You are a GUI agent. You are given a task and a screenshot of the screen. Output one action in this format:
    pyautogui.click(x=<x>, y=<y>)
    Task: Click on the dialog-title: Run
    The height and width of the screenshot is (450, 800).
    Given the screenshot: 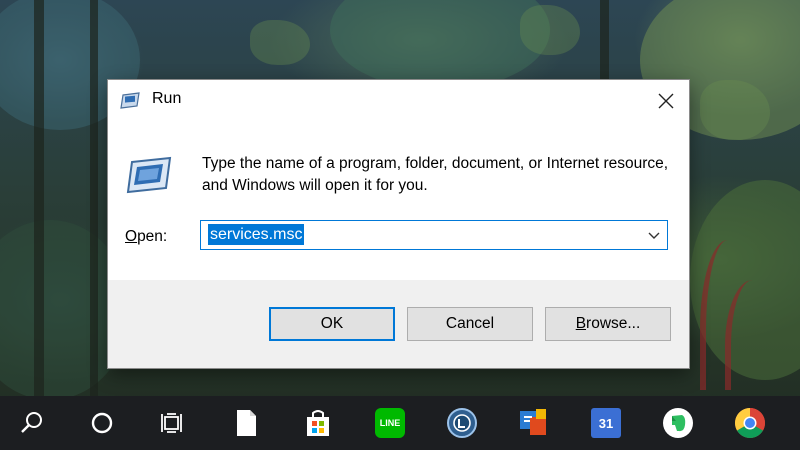 What is the action you would take?
    pyautogui.click(x=167, y=98)
    